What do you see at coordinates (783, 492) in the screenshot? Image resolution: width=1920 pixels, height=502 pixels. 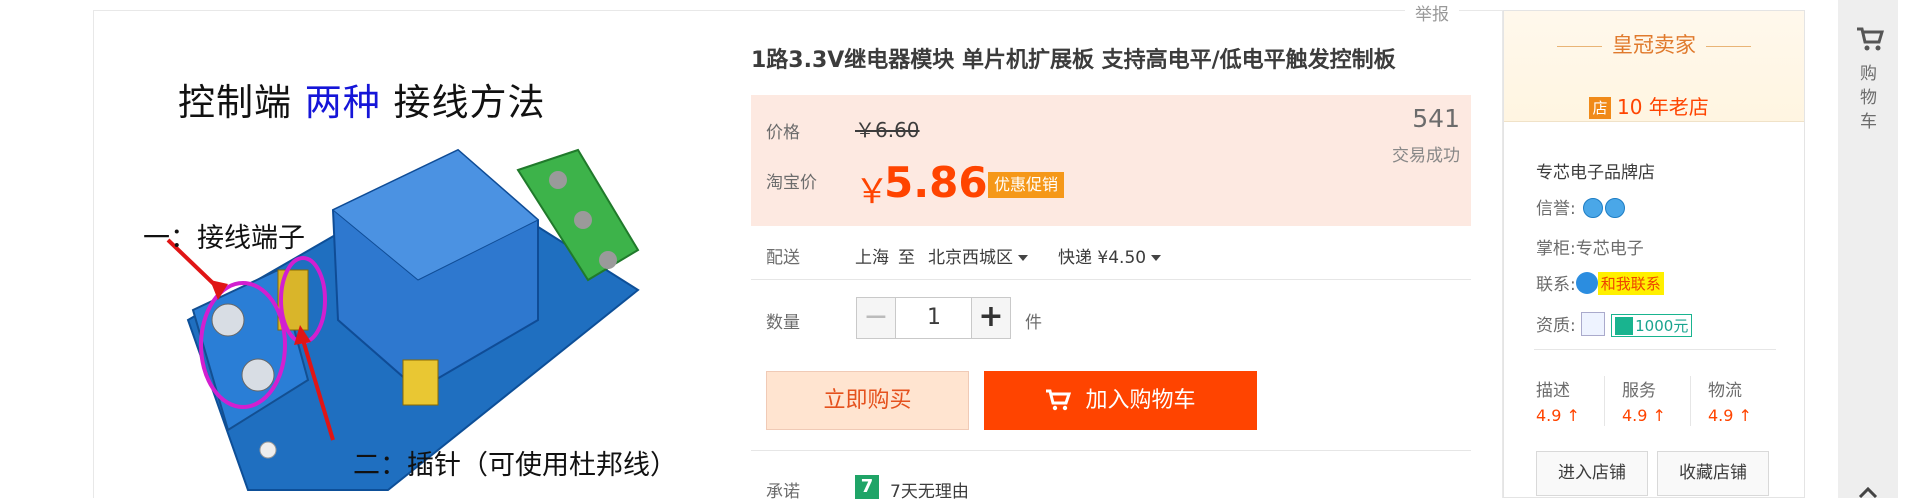 I see `promise-label: 承诺` at bounding box center [783, 492].